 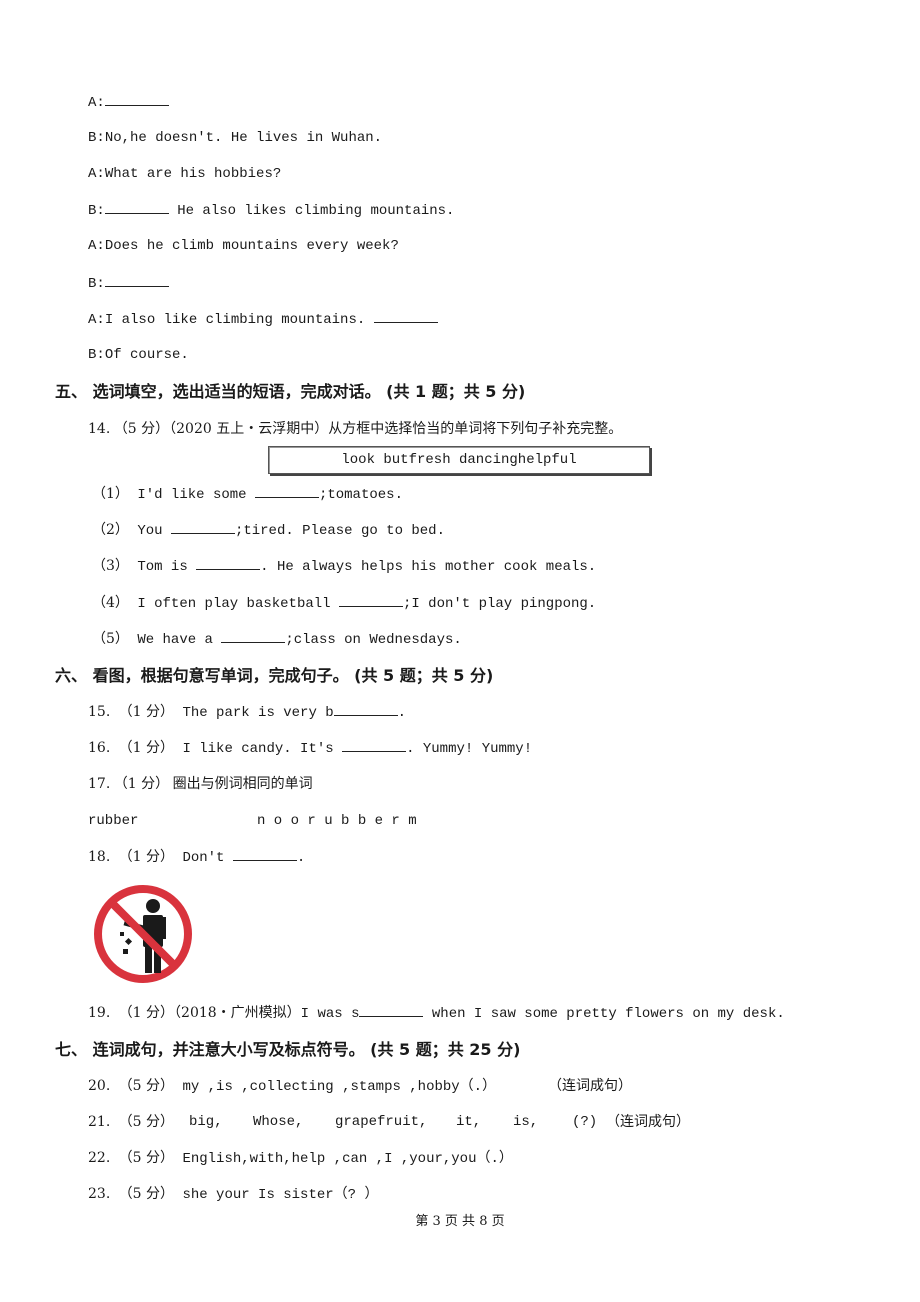 What do you see at coordinates (243, 138) in the screenshot?
I see `dialogue-text: No,he doesn't. He lives in Wuhan.` at bounding box center [243, 138].